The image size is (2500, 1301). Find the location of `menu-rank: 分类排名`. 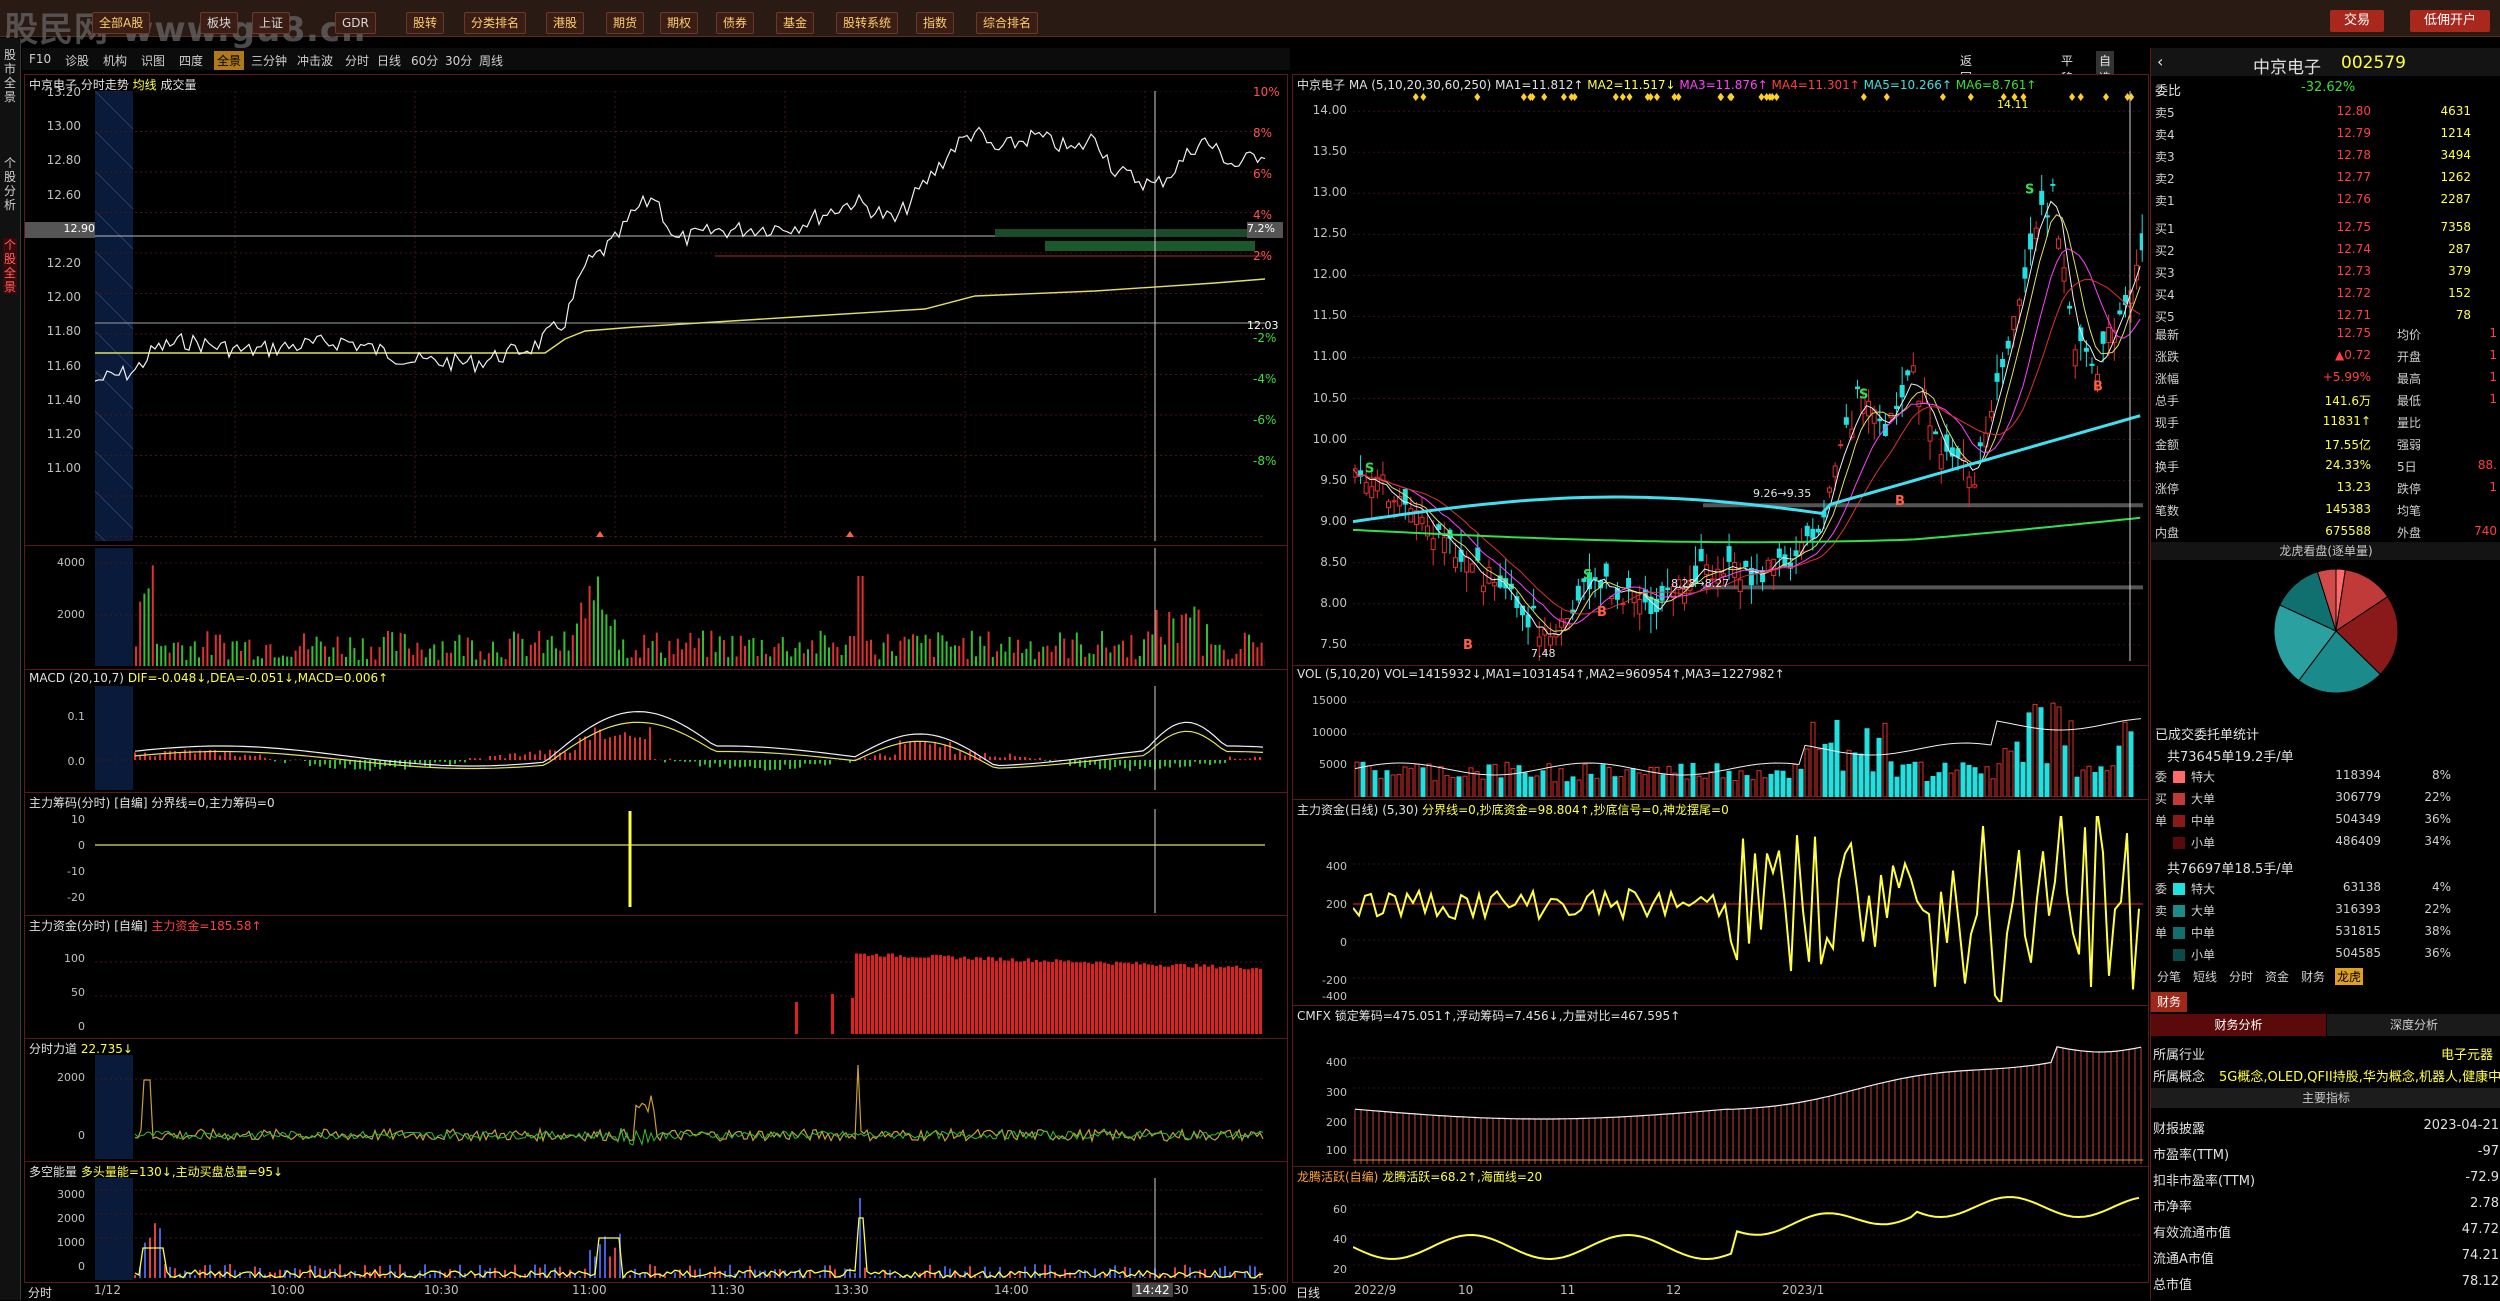

menu-rank: 分类排名 is located at coordinates (495, 23).